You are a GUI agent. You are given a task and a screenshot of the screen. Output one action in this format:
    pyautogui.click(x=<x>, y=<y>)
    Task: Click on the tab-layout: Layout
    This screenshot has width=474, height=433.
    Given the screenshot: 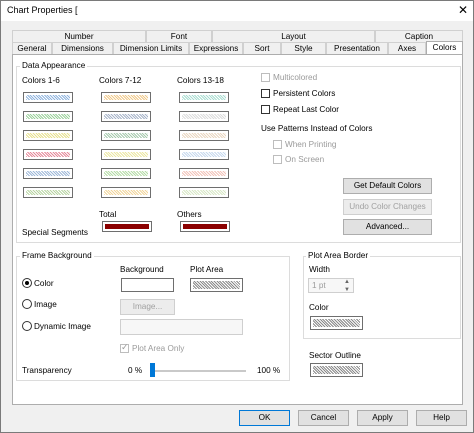 What is the action you would take?
    pyautogui.click(x=293, y=36)
    